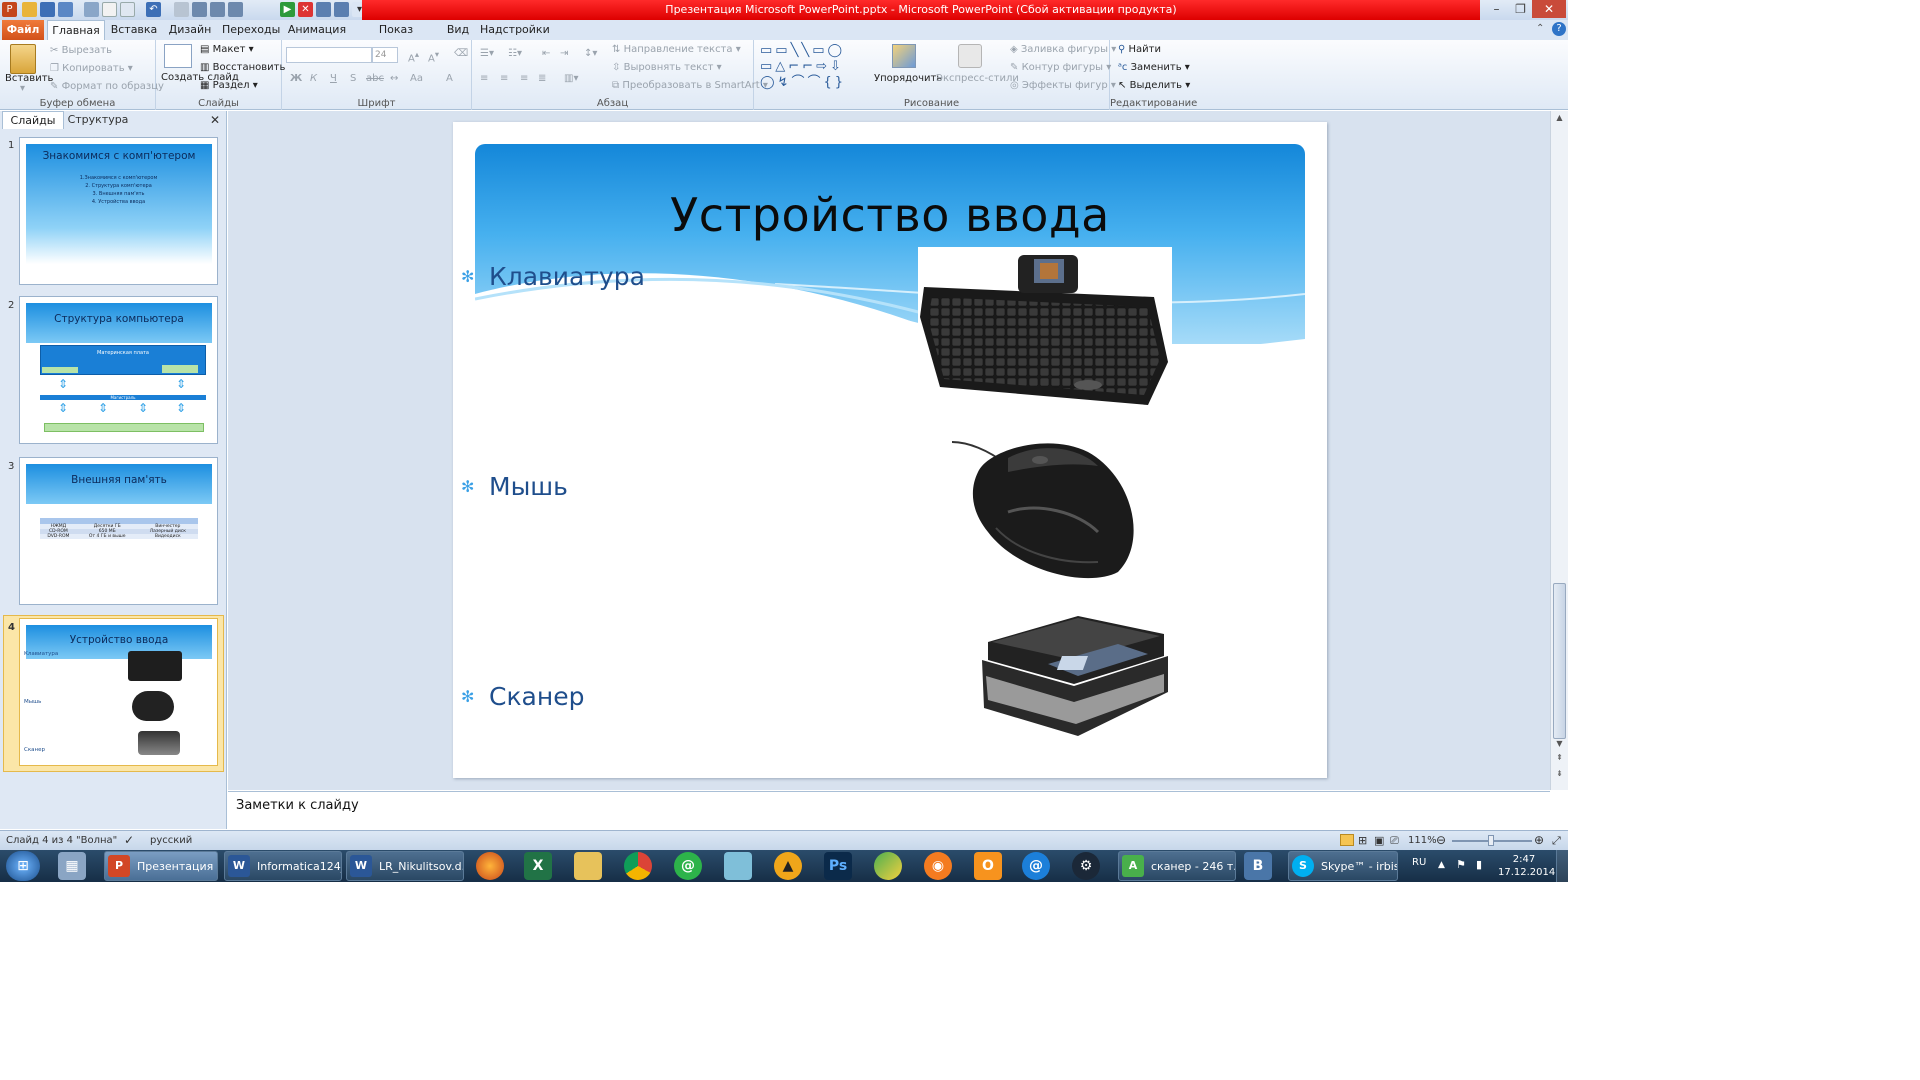 This screenshot has width=1920, height=1080. What do you see at coordinates (287, 9) in the screenshot?
I see `play-icon: ▶` at bounding box center [287, 9].